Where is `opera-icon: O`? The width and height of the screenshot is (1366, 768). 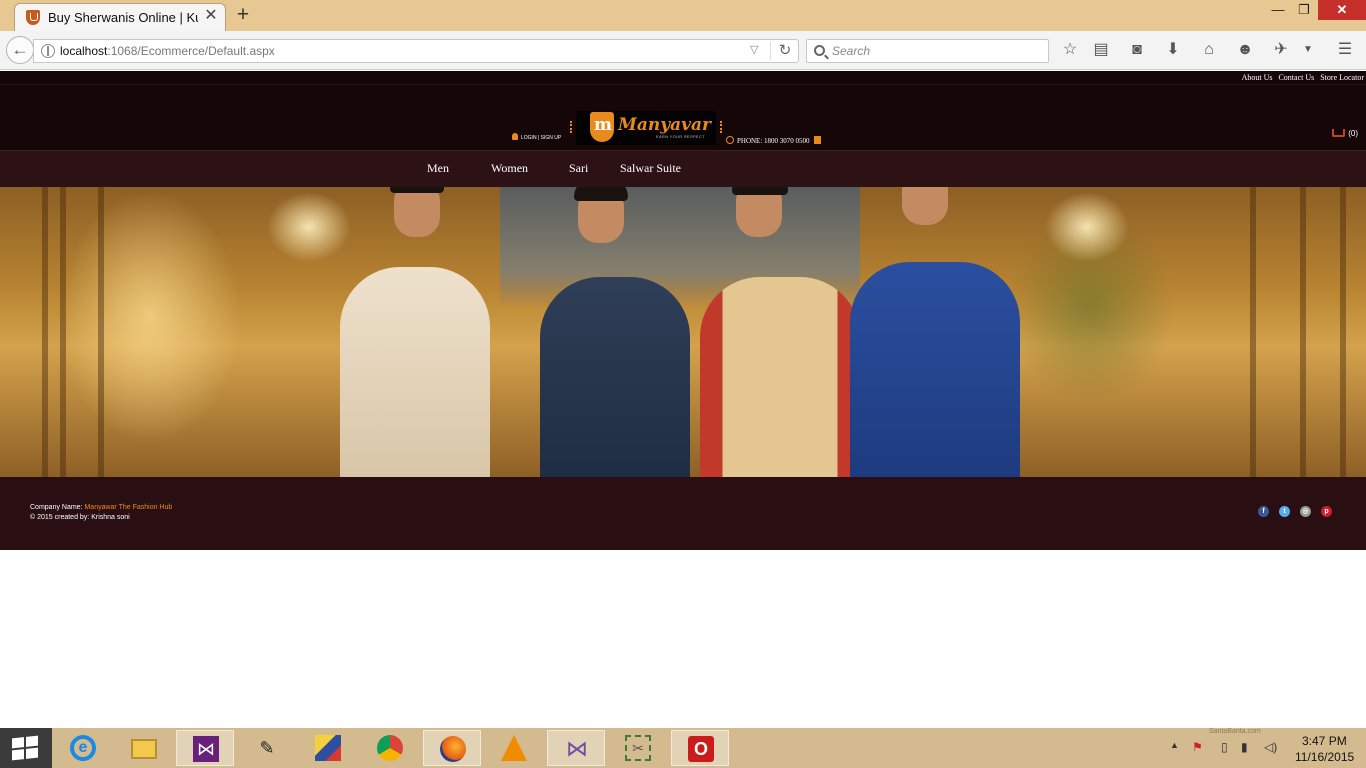 opera-icon: O is located at coordinates (701, 749).